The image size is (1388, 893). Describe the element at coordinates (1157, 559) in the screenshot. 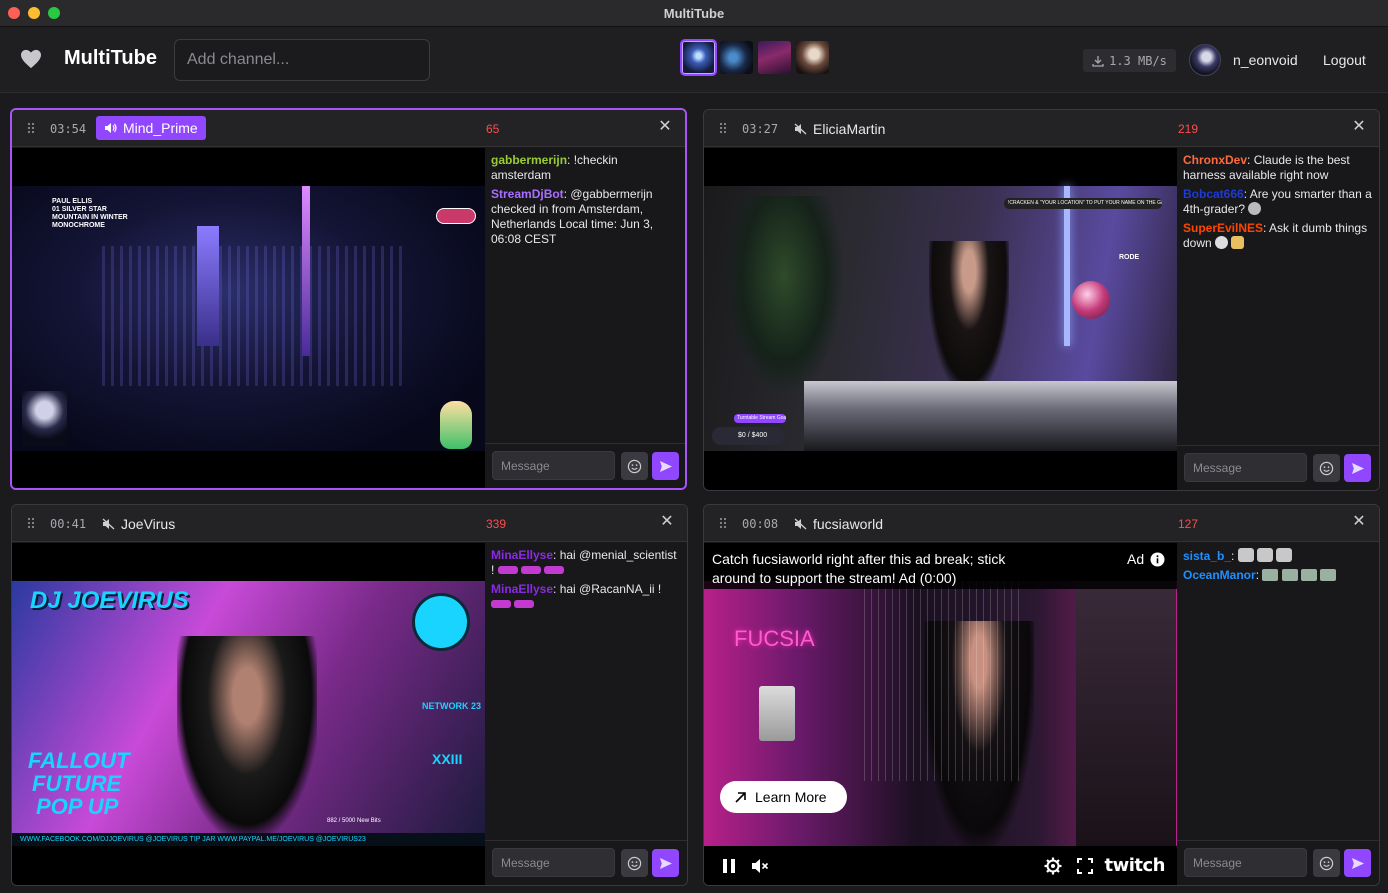

I see `info-icon` at that location.